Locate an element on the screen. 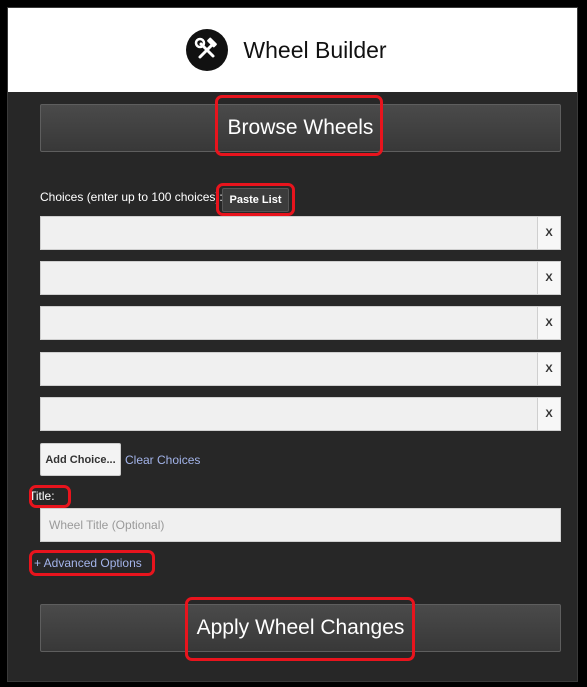 Image resolution: width=587 pixels, height=687 pixels. advanced-options-link: + Advanced Options is located at coordinates (88, 563).